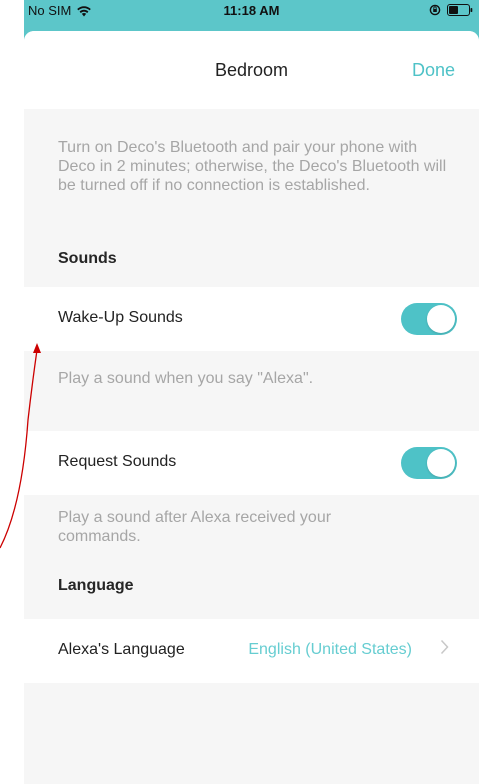 The height and width of the screenshot is (784, 479). Describe the element at coordinates (251, 463) in the screenshot. I see `request-sounds-row: Request Sounds` at that location.